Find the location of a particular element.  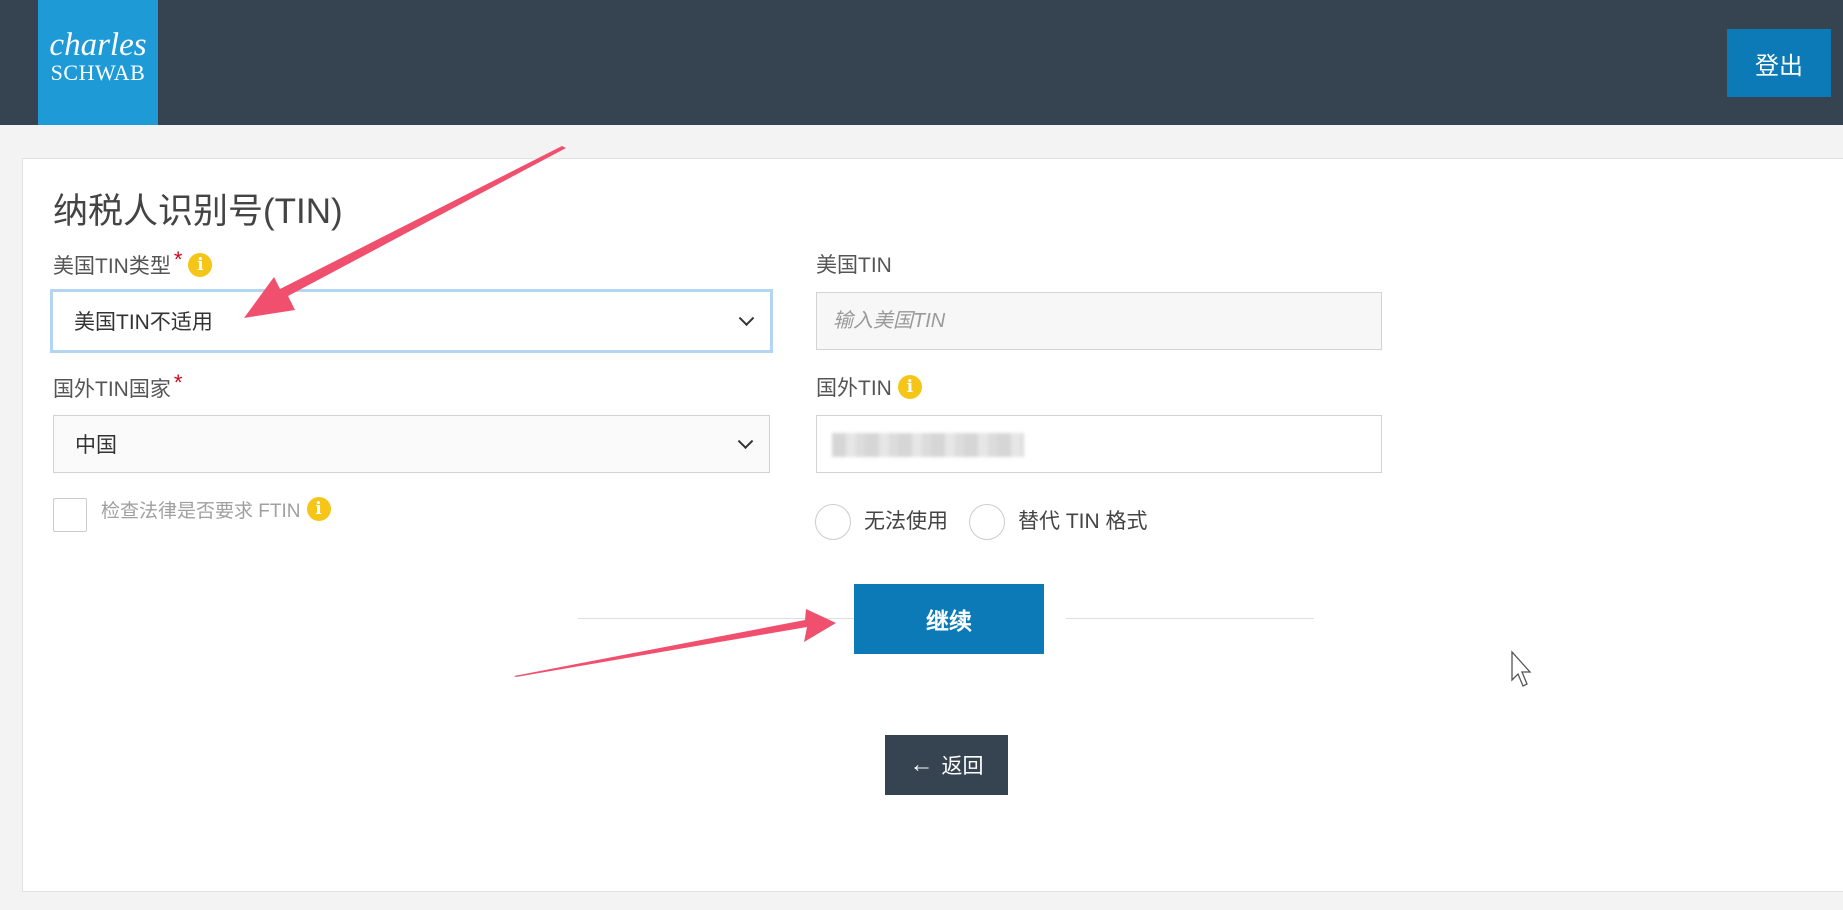

us-tin-type-label-text: 美国TIN类型 is located at coordinates (112, 266).